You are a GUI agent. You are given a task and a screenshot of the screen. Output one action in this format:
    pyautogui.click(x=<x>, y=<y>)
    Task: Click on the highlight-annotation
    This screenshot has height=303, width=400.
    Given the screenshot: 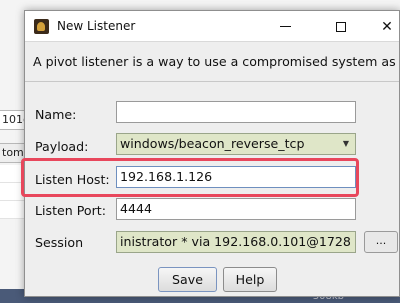 What is the action you would take?
    pyautogui.click(x=190, y=177)
    